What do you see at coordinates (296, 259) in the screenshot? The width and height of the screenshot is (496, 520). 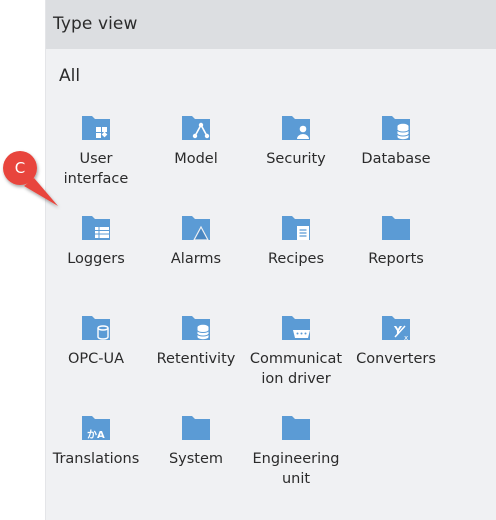 I see `type-item-label: Recipes` at bounding box center [296, 259].